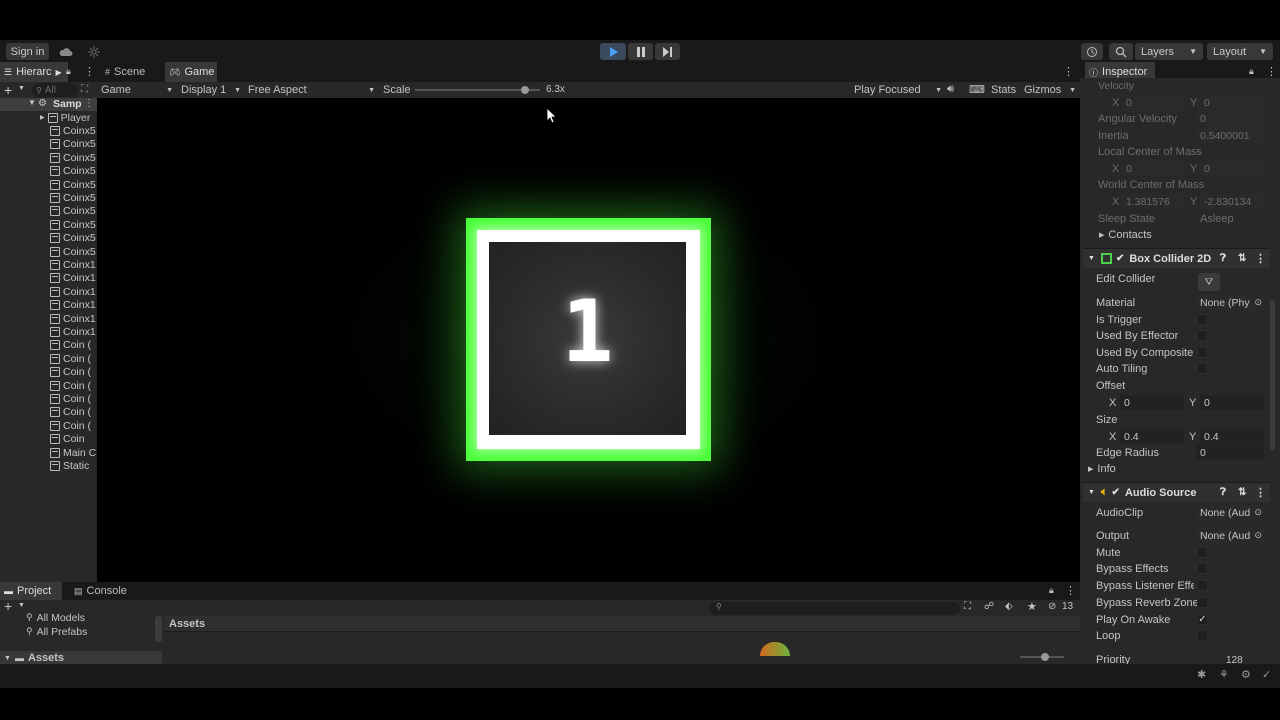 The width and height of the screenshot is (1280, 720). Describe the element at coordinates (1152, 436) in the screenshot. I see `size-x-input: 0.4` at that location.